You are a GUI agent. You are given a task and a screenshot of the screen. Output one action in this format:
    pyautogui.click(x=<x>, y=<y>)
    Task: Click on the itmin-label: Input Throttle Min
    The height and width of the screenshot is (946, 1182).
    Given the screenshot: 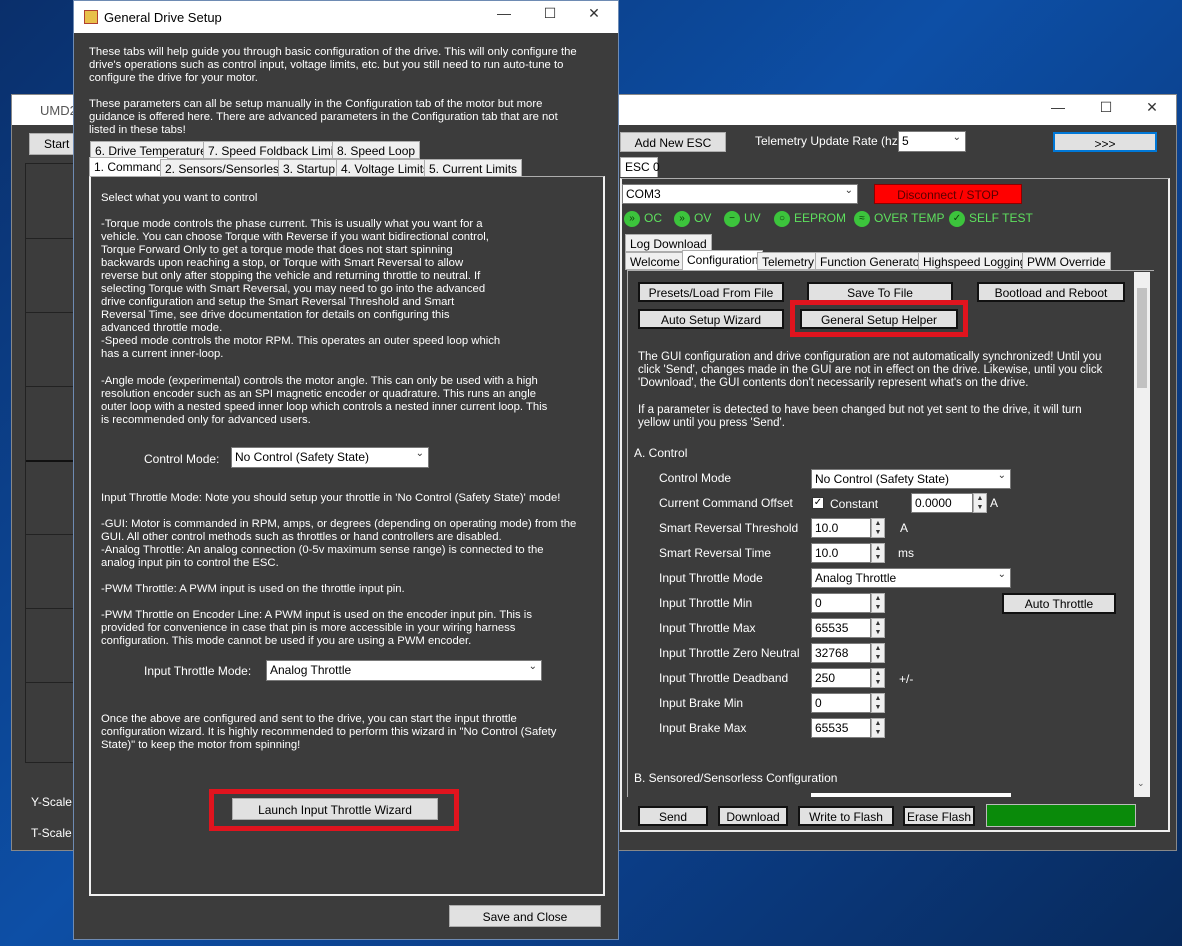 What is the action you would take?
    pyautogui.click(x=706, y=603)
    